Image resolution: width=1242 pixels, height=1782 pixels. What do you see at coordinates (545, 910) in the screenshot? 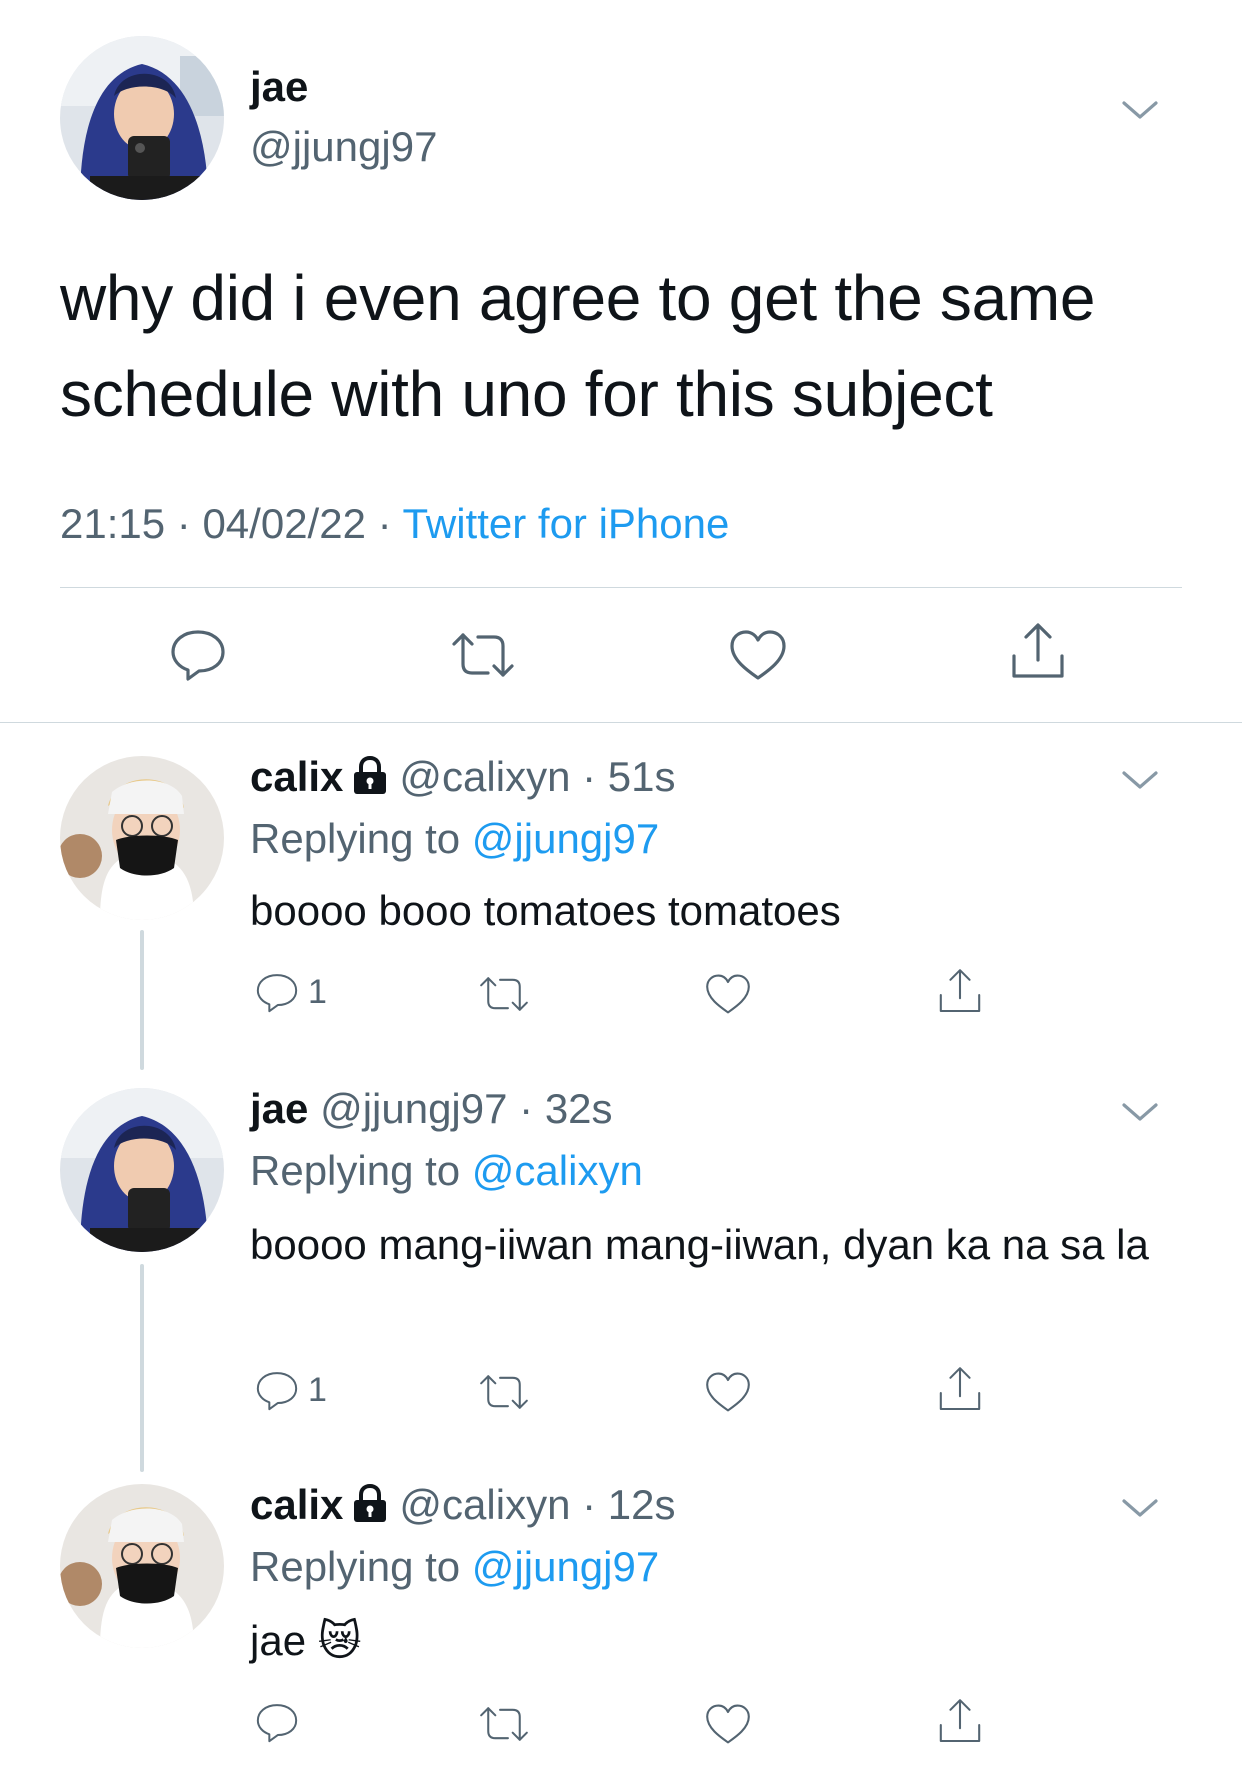
I see `reply-text: boooo booo tomatoes tomatoes` at bounding box center [545, 910].